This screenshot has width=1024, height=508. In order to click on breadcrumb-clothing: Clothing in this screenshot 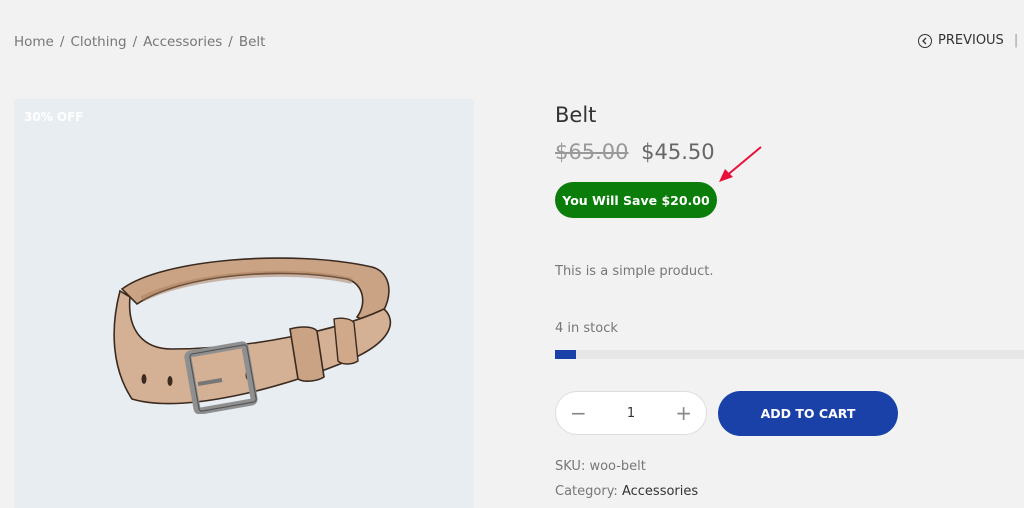, I will do `click(98, 42)`.